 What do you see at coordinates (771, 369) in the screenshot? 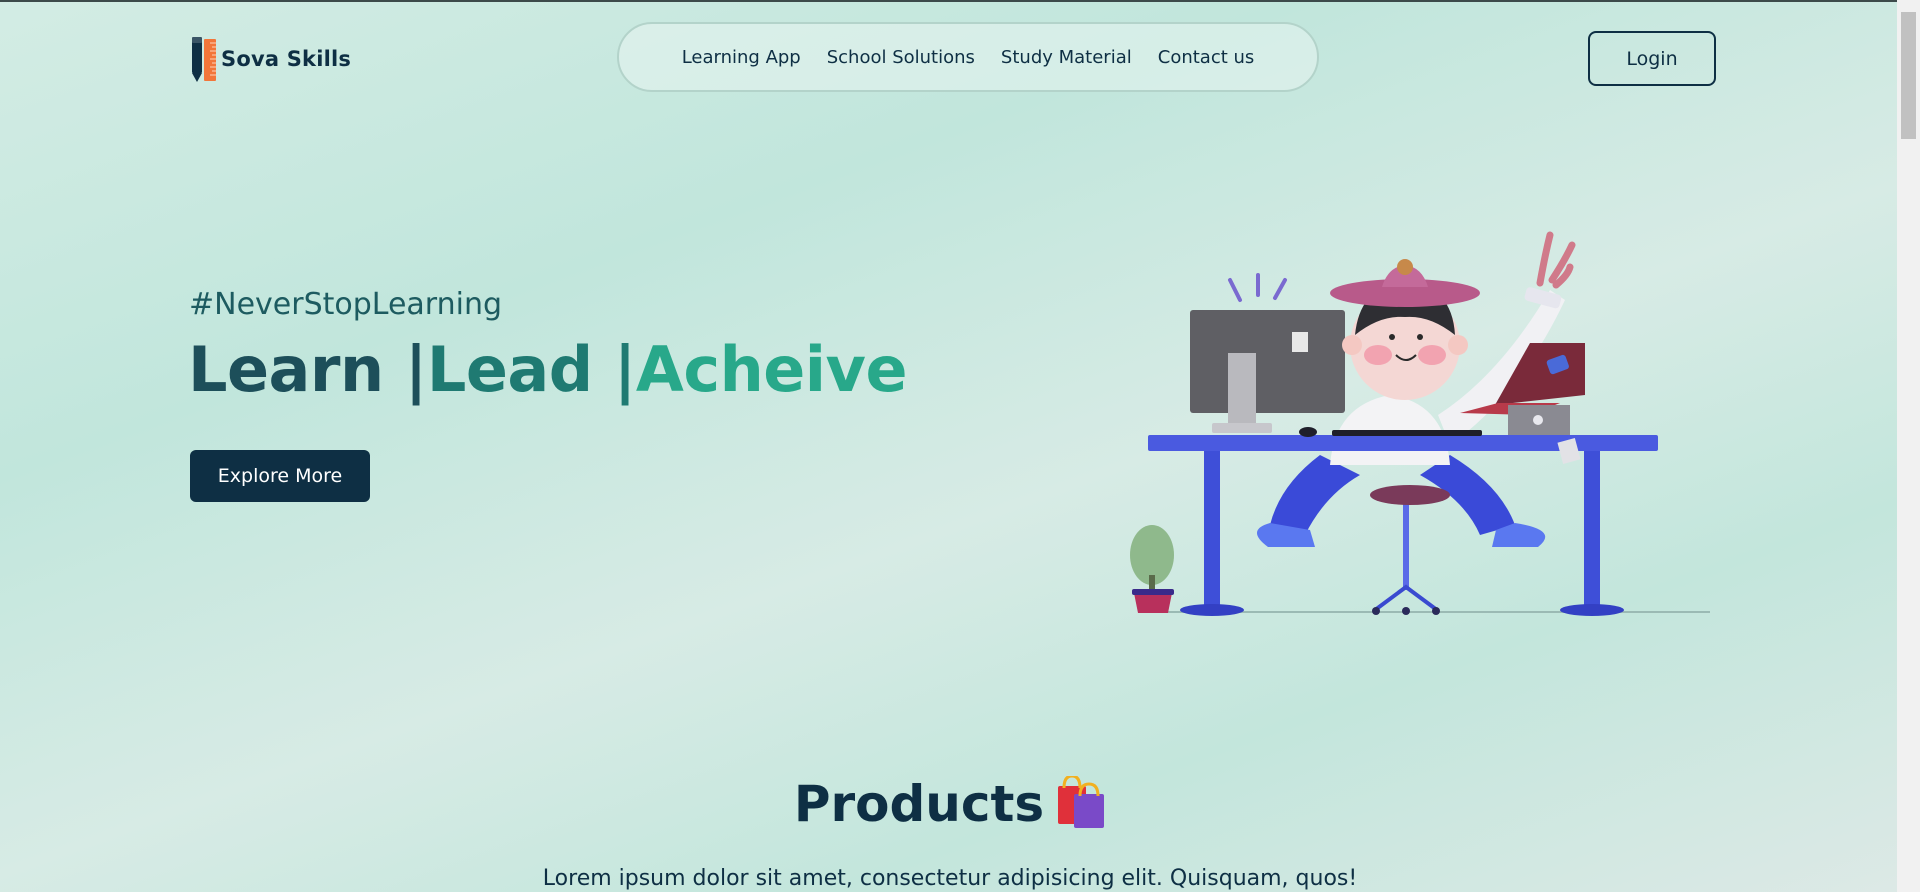
I see `headline-acheive: Acheive` at bounding box center [771, 369].